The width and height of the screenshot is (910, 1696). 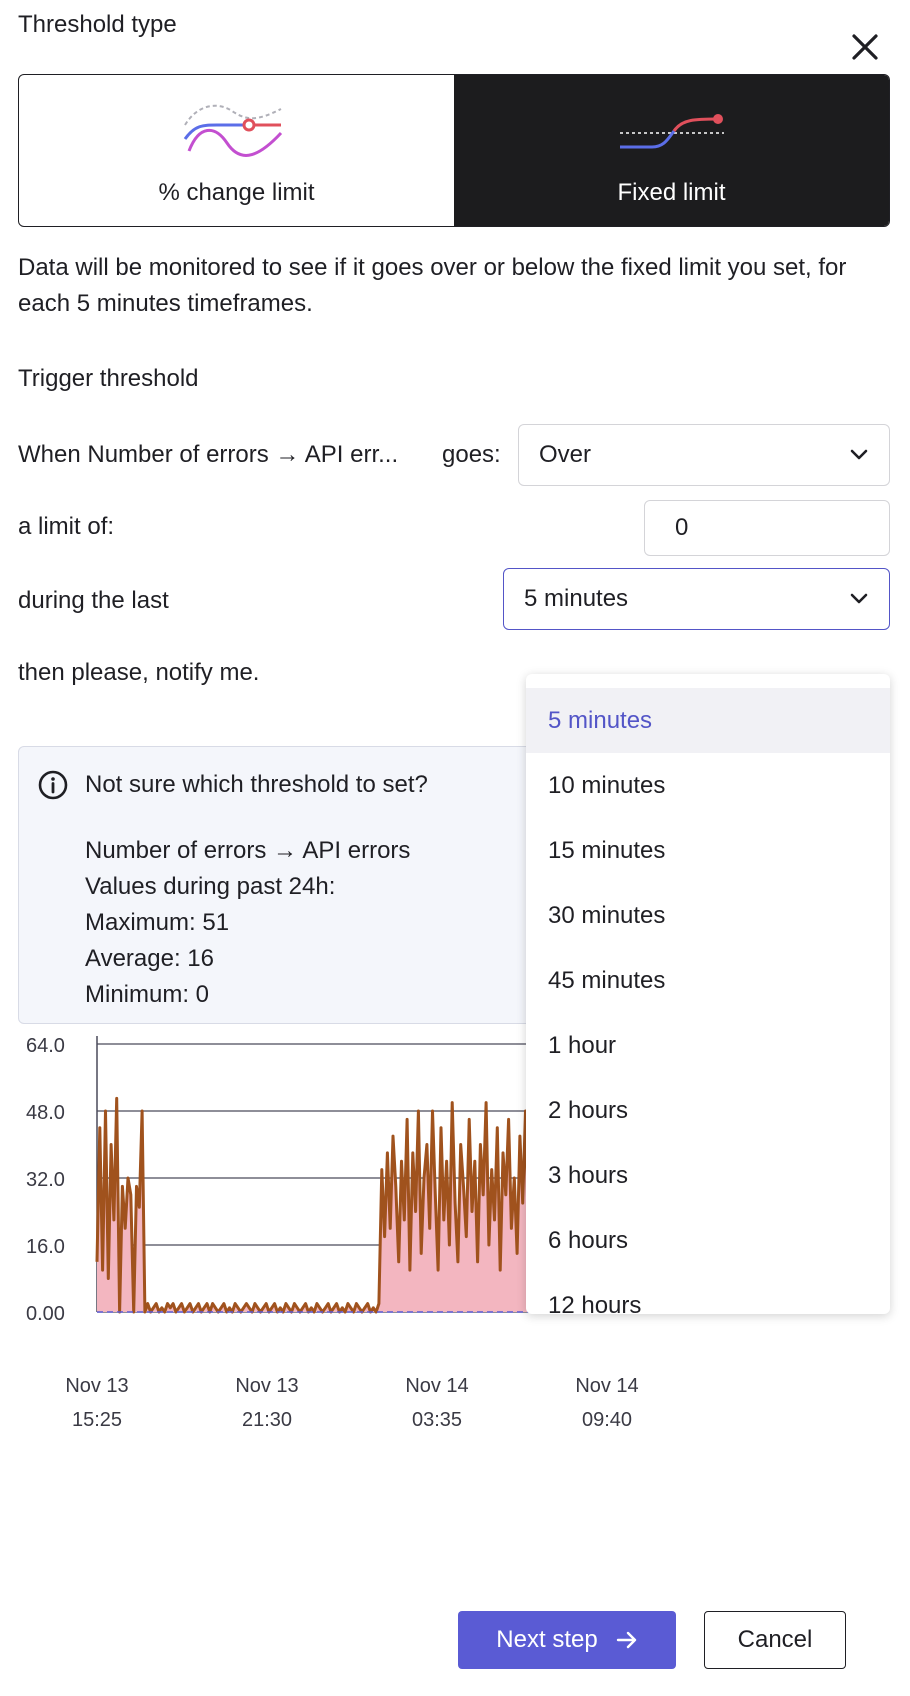 What do you see at coordinates (671, 192) in the screenshot?
I see `fixed-limit-label: Fixed limit` at bounding box center [671, 192].